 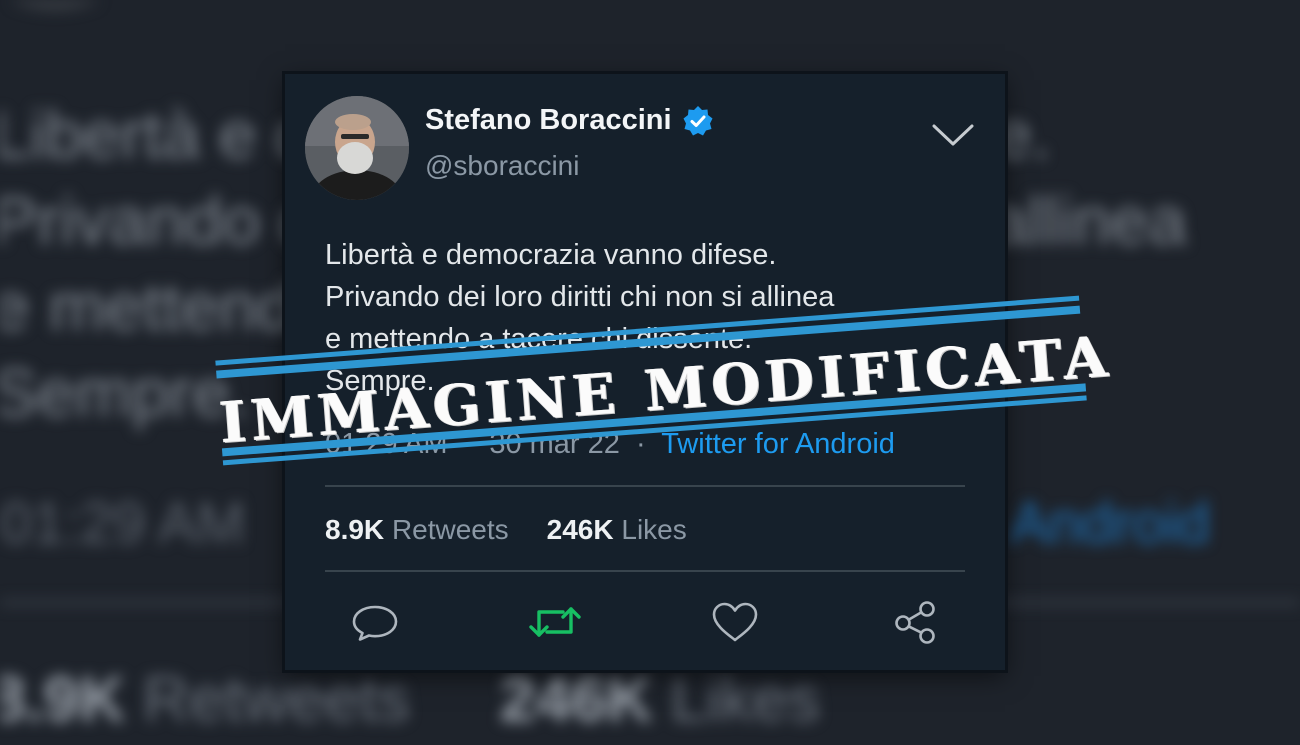 What do you see at coordinates (375, 622) in the screenshot?
I see `reply-icon` at bounding box center [375, 622].